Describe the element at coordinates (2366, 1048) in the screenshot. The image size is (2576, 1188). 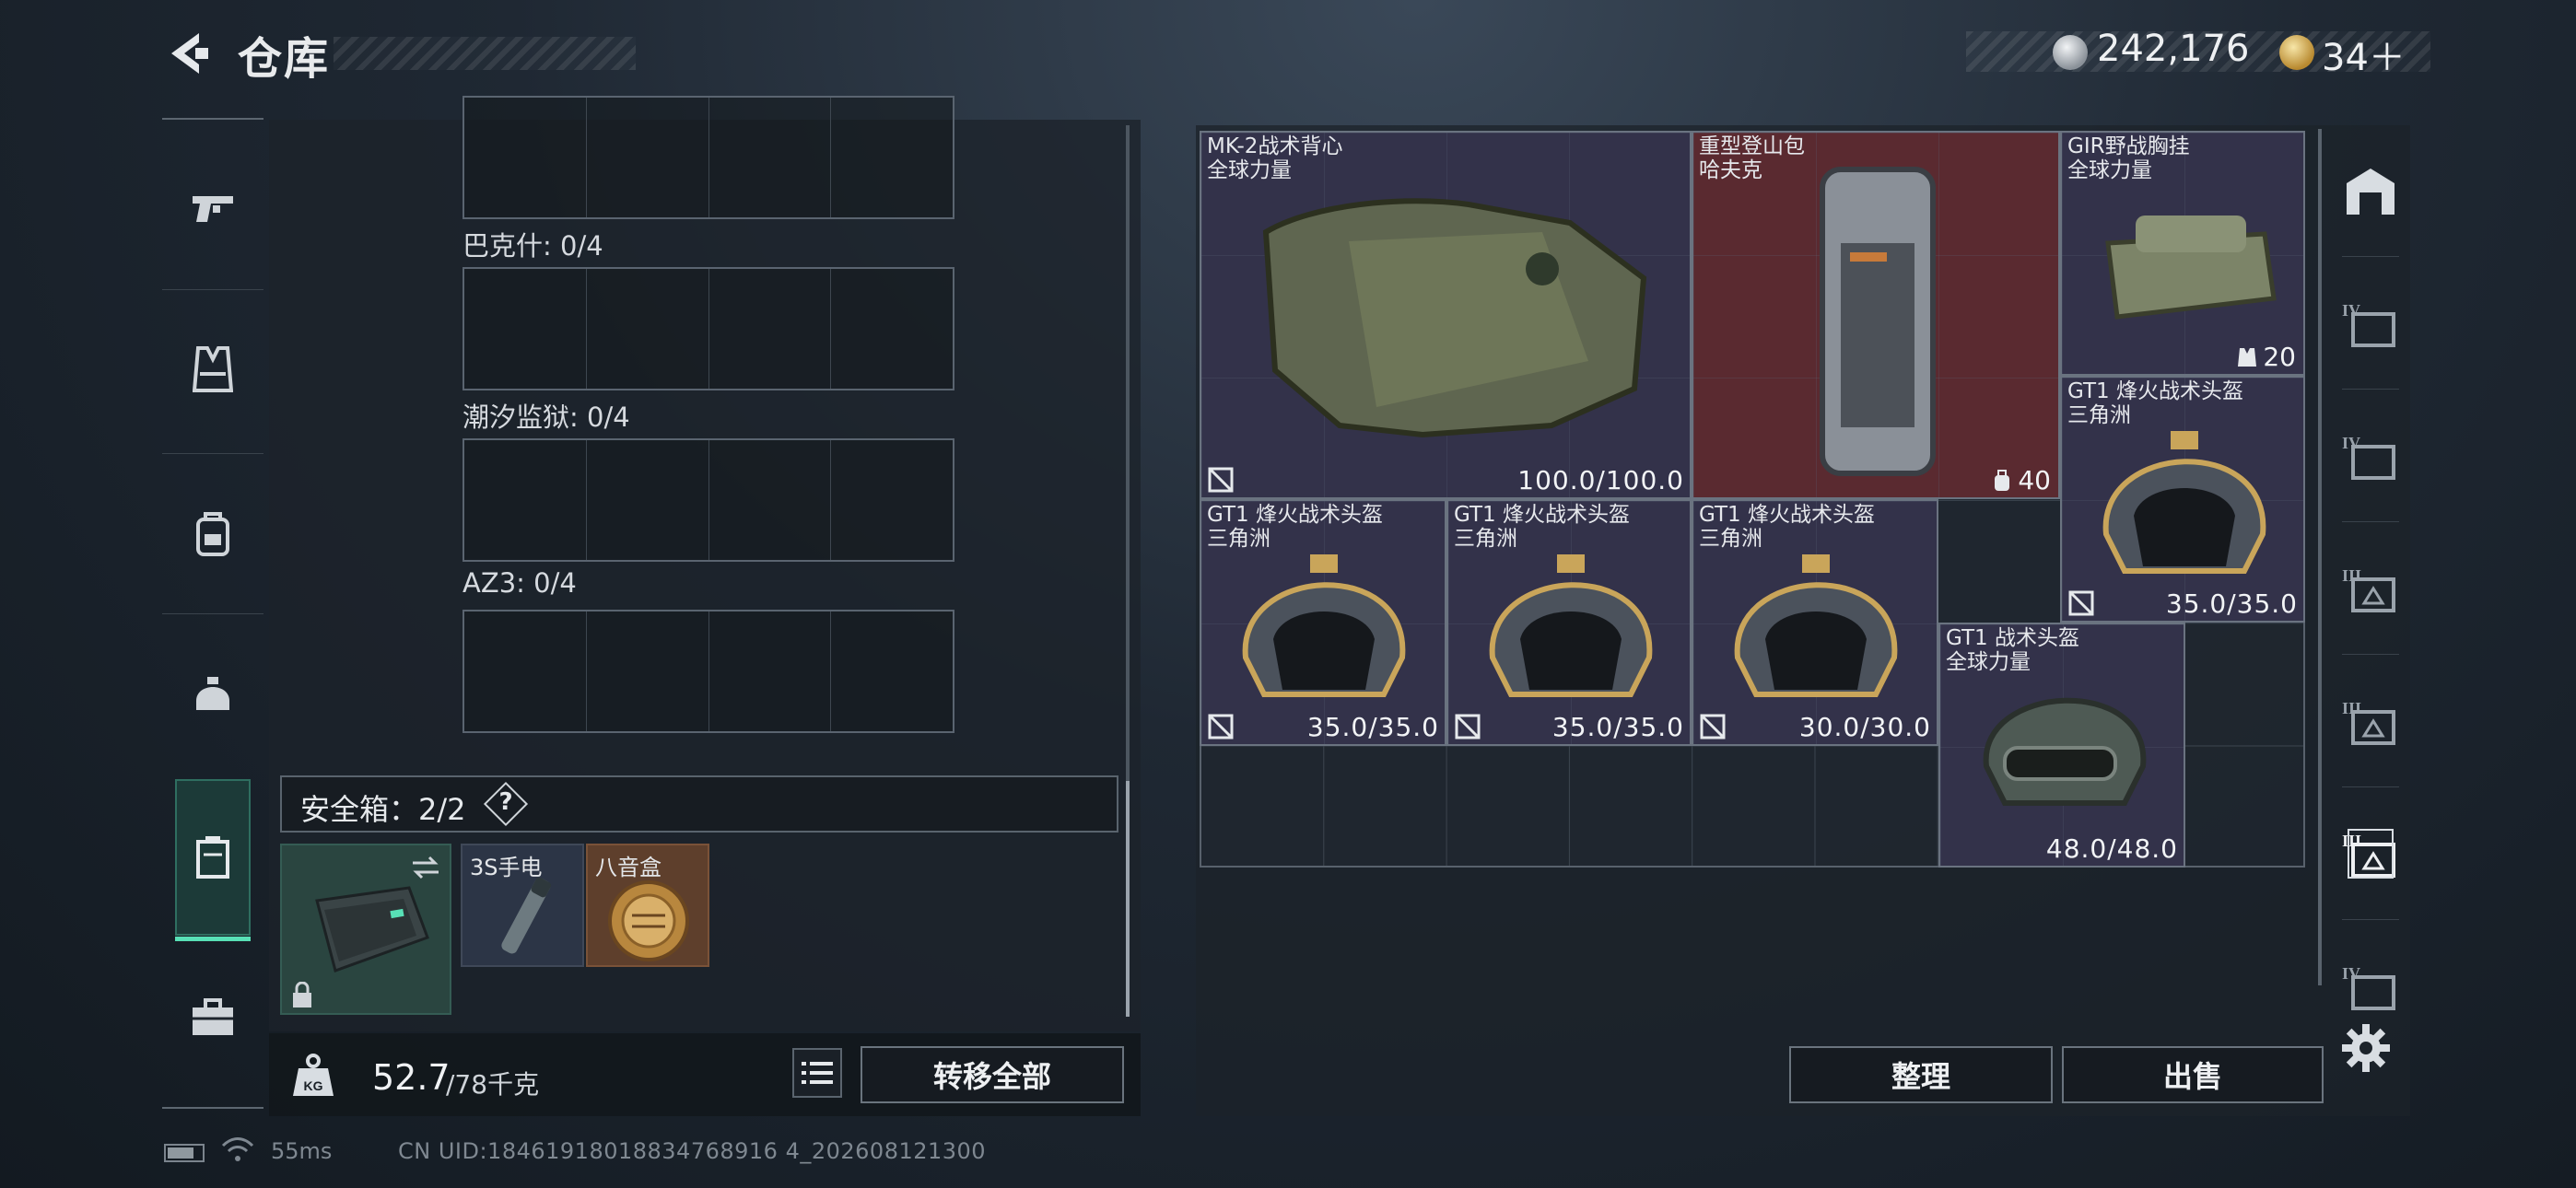
I see `gear-icon` at that location.